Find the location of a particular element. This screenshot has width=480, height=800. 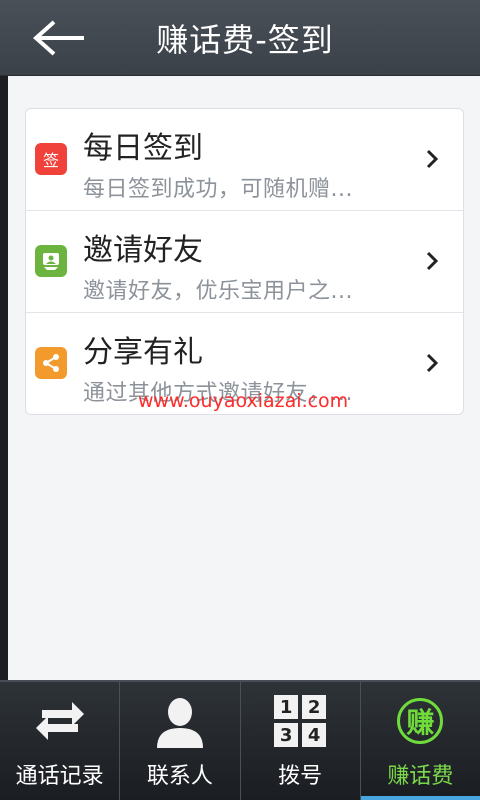

dialpad-key: 1 is located at coordinates (286, 707).